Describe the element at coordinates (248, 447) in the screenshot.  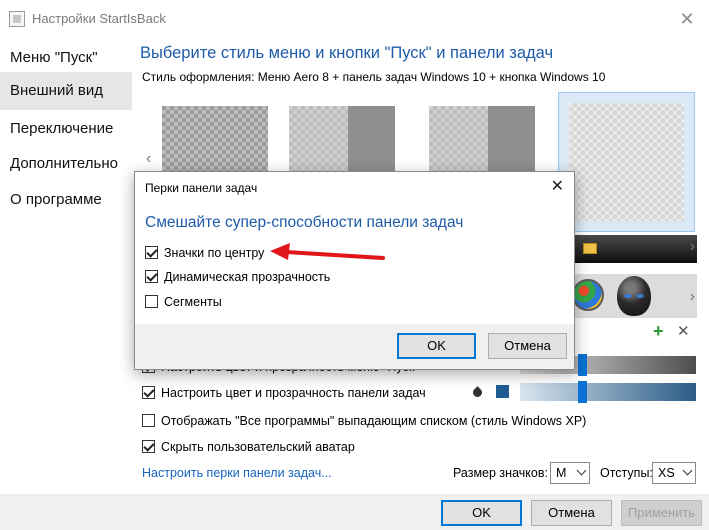
I see `option-hide-avatar: Скрыть пользовательский аватар` at that location.